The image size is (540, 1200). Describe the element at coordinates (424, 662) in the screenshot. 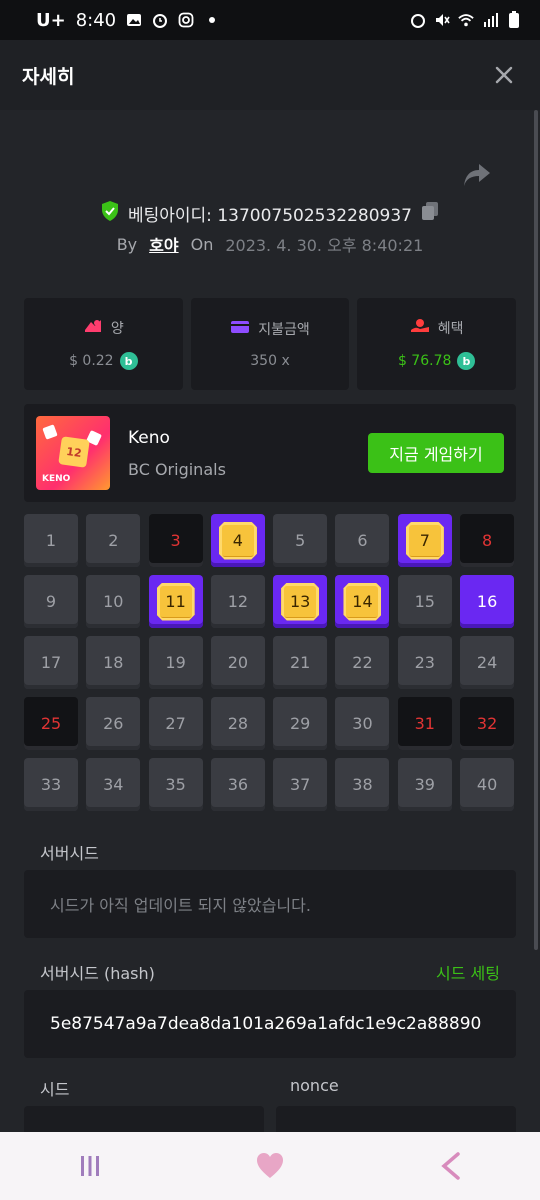

I see `keno-cell: 23` at that location.